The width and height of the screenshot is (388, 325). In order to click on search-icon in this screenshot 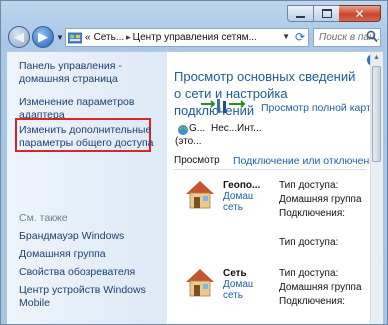, I will do `click(372, 36)`.